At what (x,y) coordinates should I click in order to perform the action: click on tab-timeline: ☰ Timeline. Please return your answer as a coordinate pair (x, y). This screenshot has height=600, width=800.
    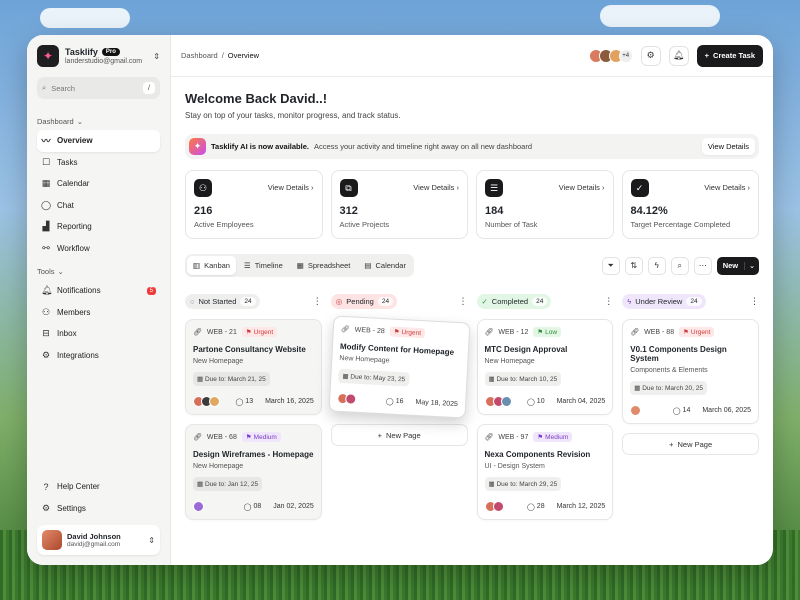
    Looking at the image, I should click on (263, 265).